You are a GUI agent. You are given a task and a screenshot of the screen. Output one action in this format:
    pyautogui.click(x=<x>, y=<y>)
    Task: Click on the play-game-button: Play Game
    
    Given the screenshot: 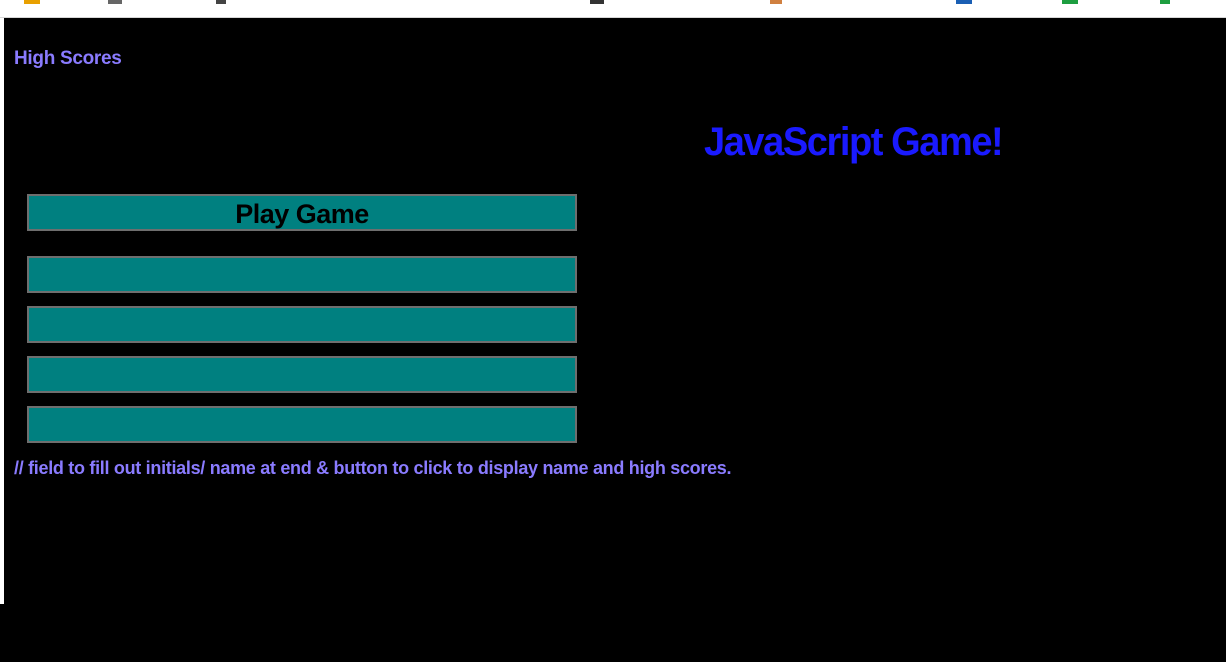 What is the action you would take?
    pyautogui.click(x=302, y=212)
    